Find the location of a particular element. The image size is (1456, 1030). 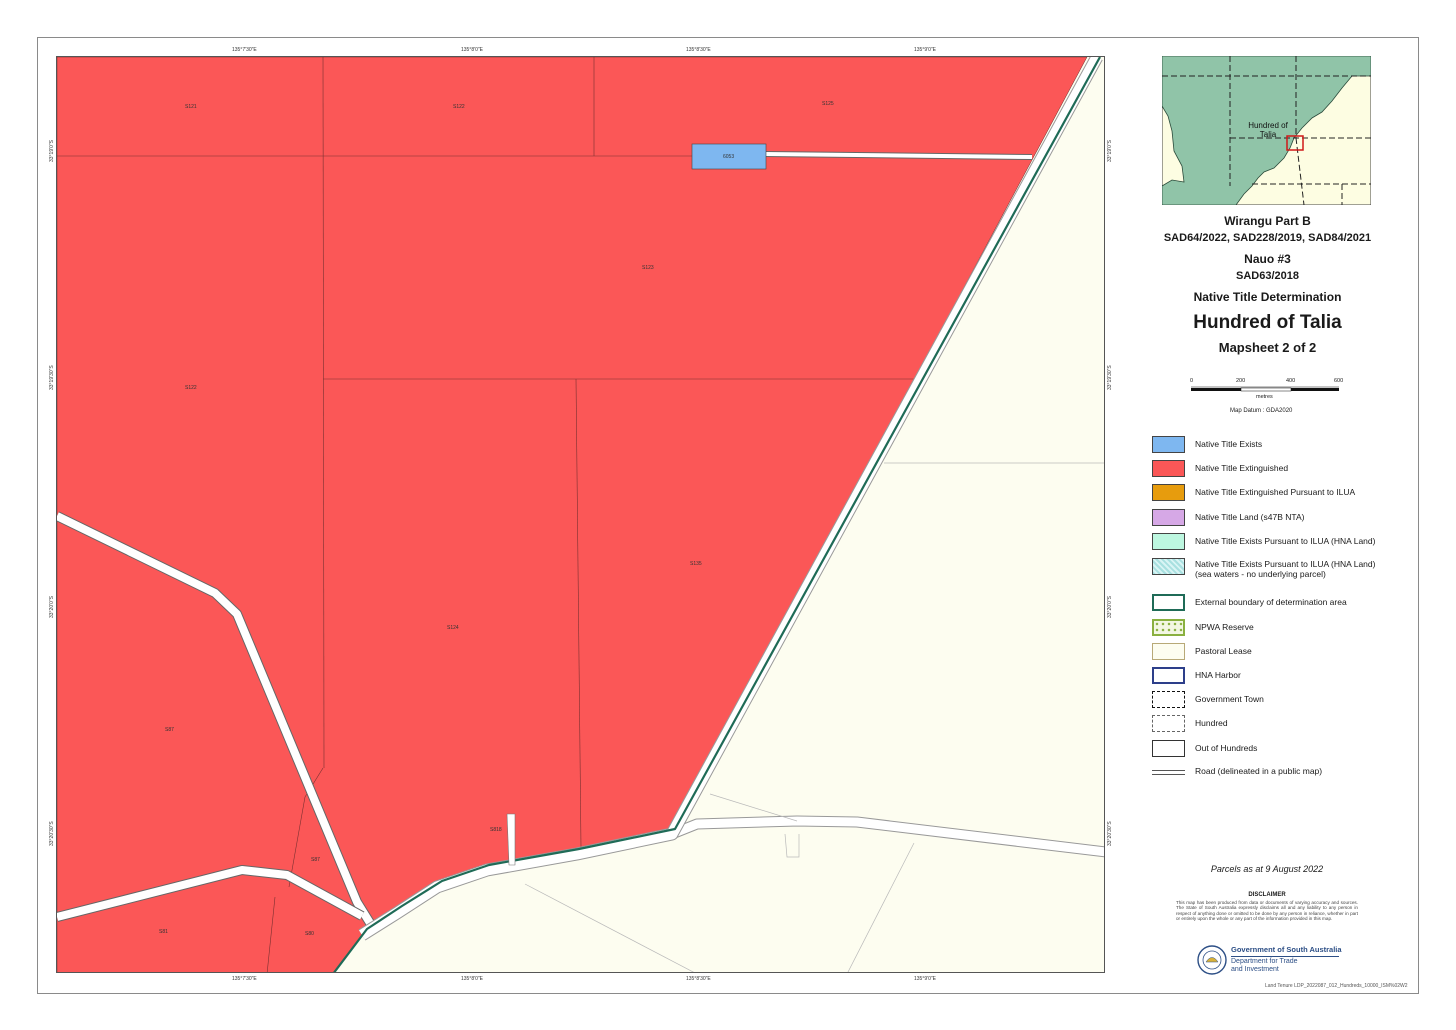

parcel-label: S81 is located at coordinates (163, 932).